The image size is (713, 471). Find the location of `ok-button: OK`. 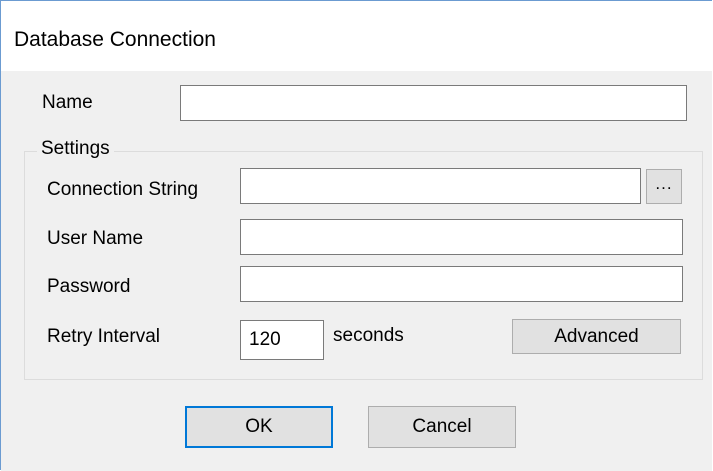

ok-button: OK is located at coordinates (259, 427).